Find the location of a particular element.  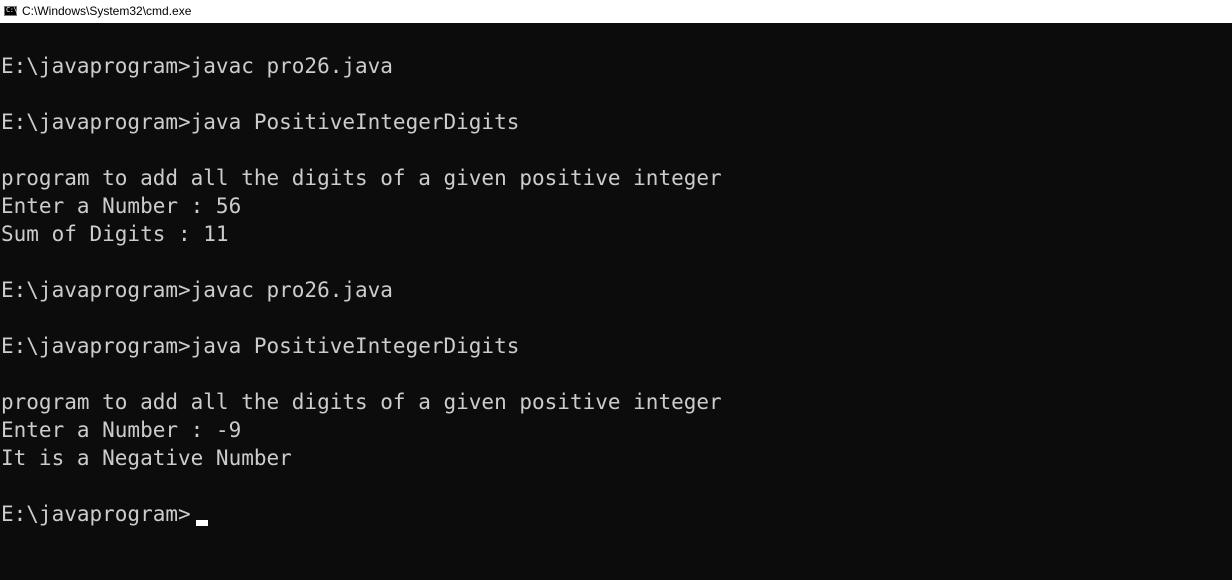

text-cursor is located at coordinates (202, 523).